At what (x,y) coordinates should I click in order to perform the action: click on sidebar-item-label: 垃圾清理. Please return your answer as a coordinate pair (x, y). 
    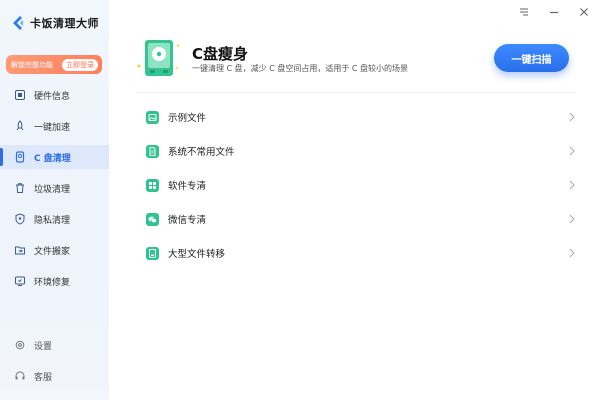
    Looking at the image, I should click on (52, 189).